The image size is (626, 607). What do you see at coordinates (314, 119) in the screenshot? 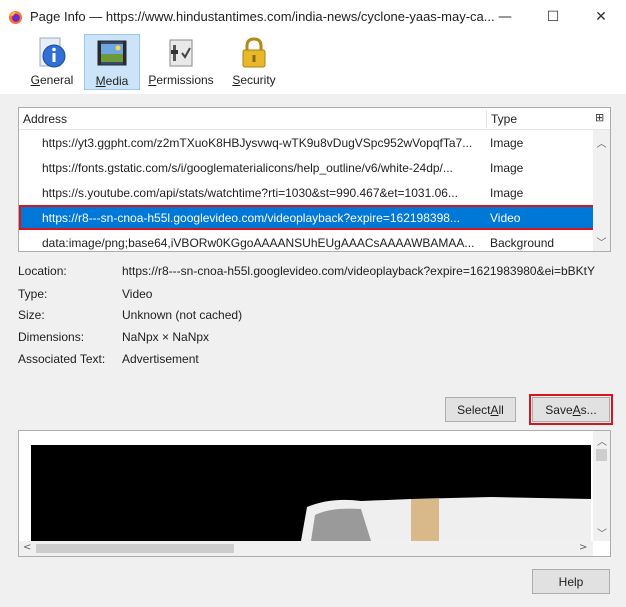
I see `media-list-header: Address Type ⊞` at bounding box center [314, 119].